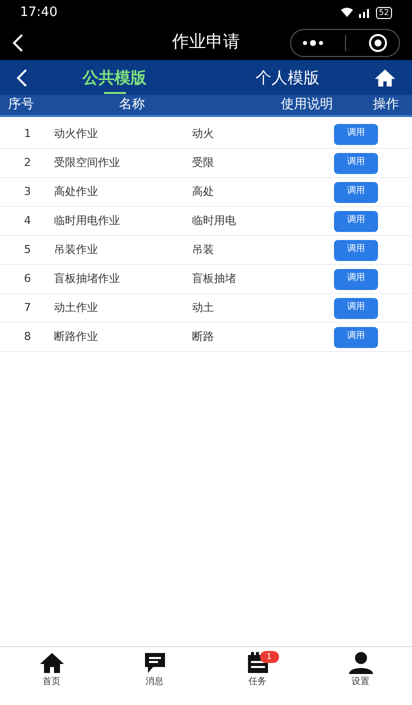  I want to click on tab-bar-label: 消息, so click(155, 682).